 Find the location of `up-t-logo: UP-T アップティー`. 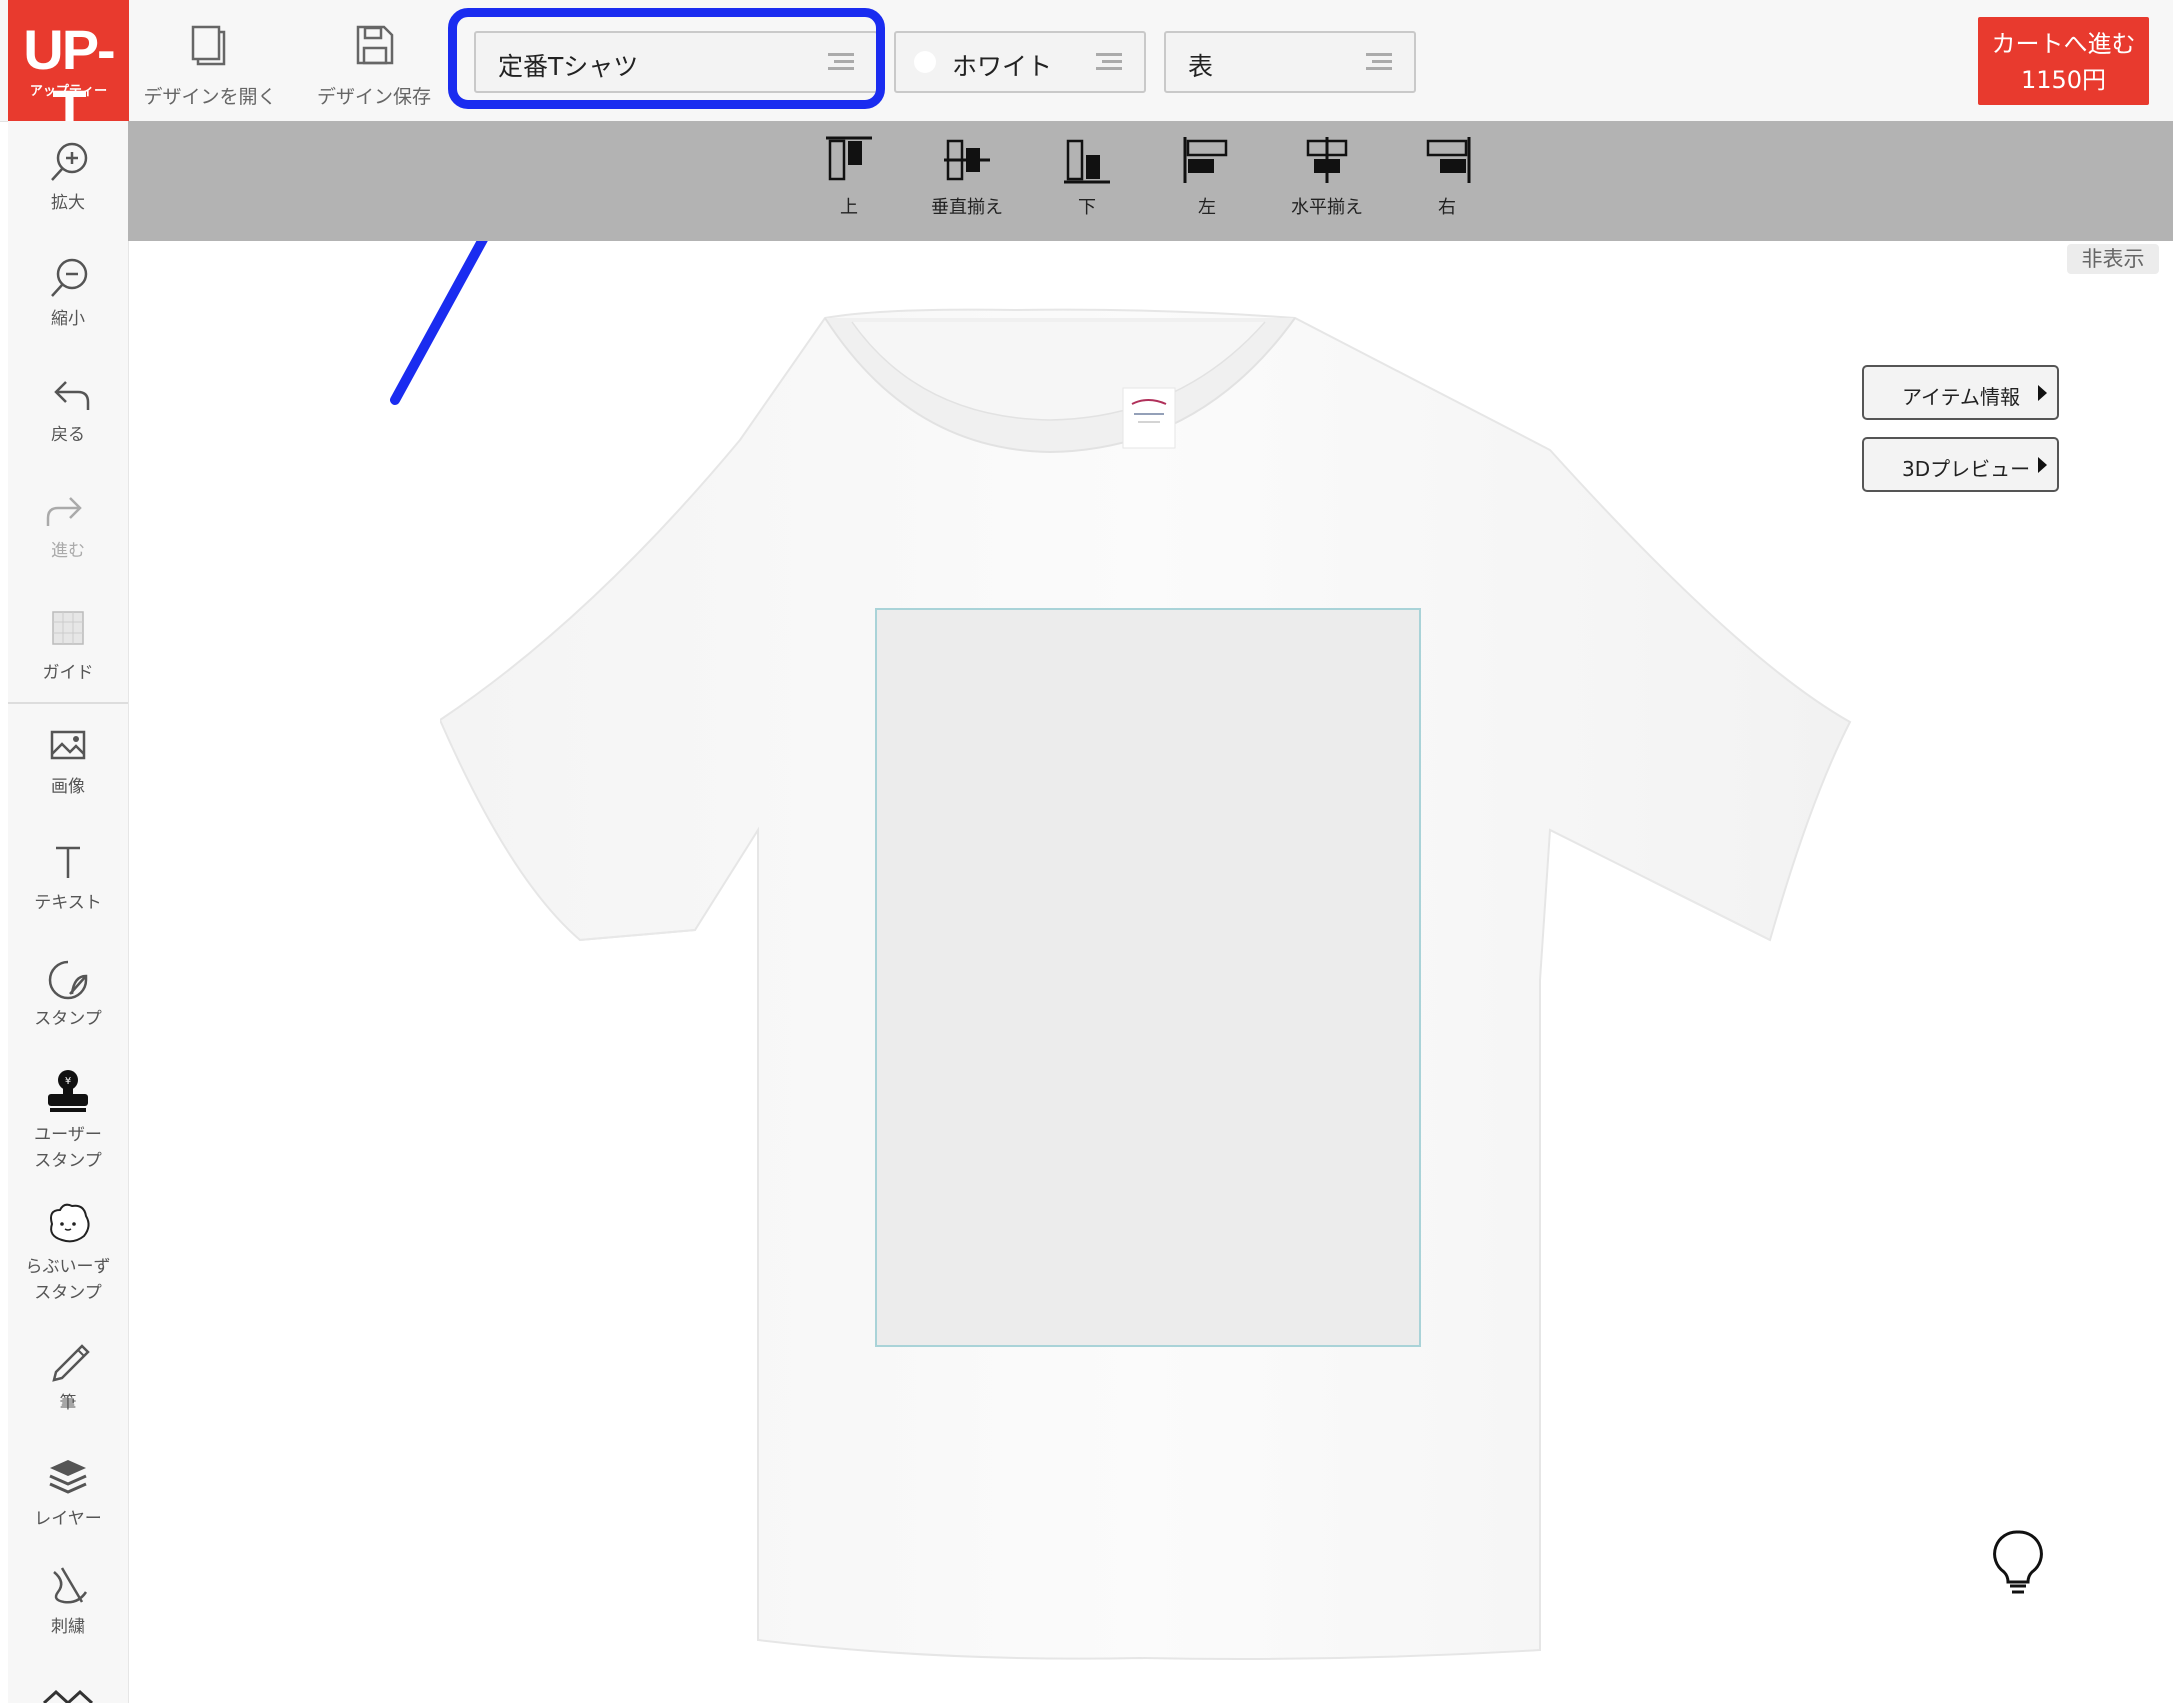

up-t-logo: UP-T アップティー is located at coordinates (68, 70).